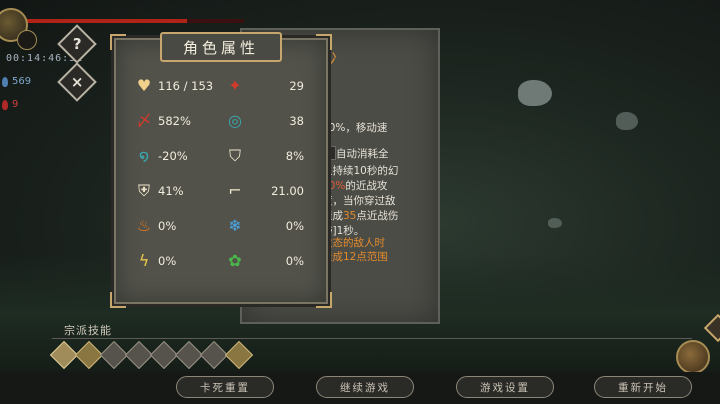  I want to click on attr-row: ♨ 0% ❄ 0%, so click(225, 225).